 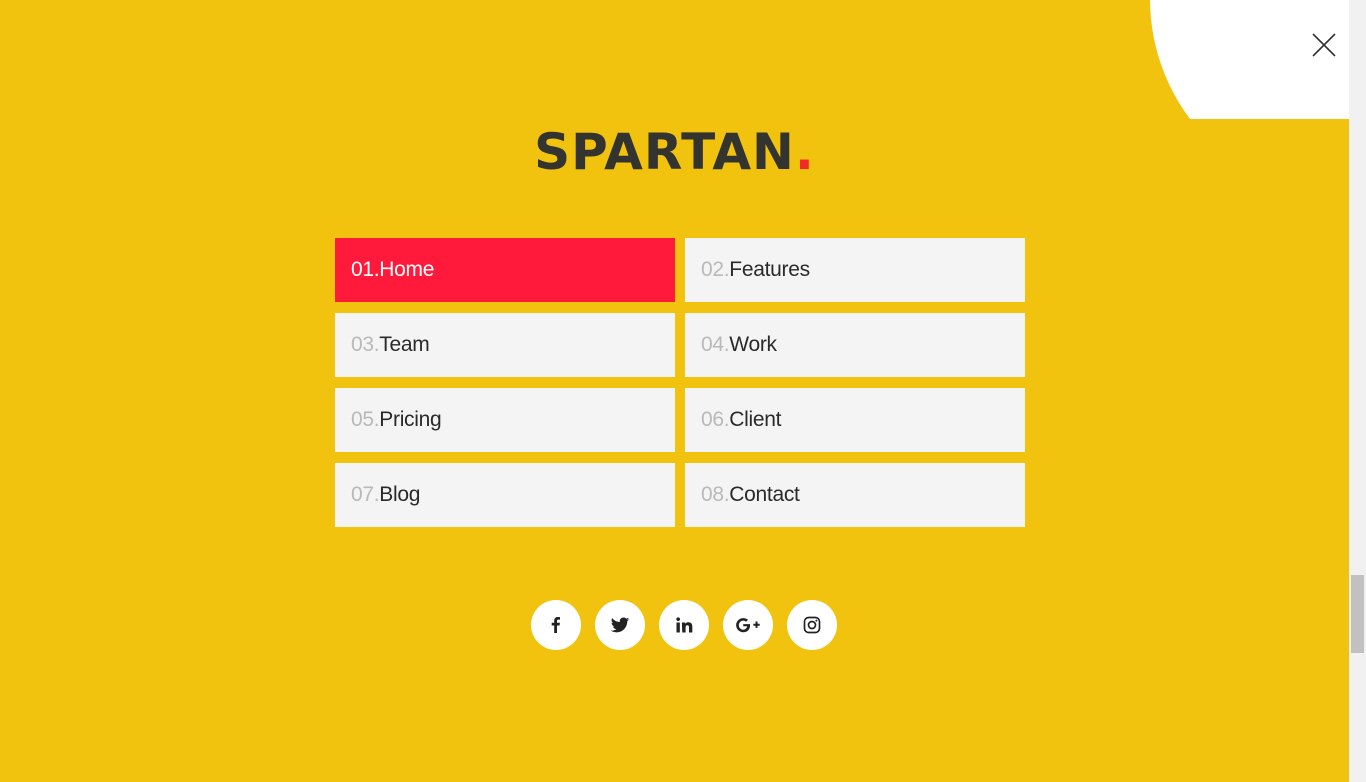 What do you see at coordinates (1357, 391) in the screenshot?
I see `page-scrollbar` at bounding box center [1357, 391].